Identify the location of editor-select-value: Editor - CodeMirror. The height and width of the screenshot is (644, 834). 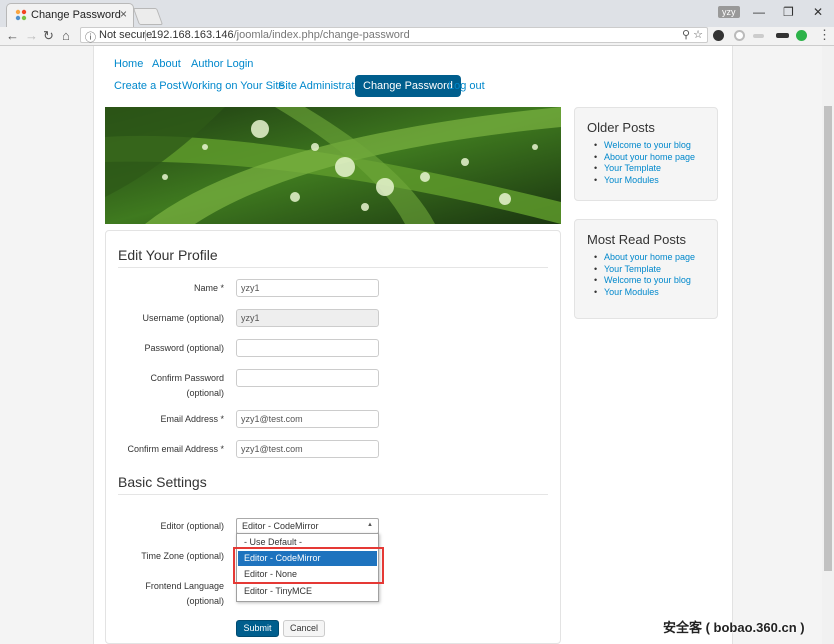
(280, 526).